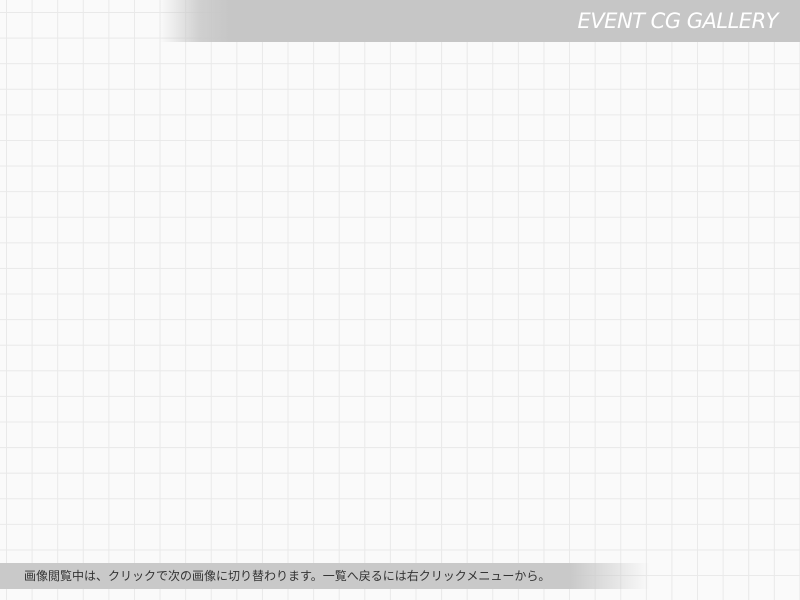  Describe the element at coordinates (678, 21) in the screenshot. I see `gallery-title: EVENT CG GALLERY` at that location.